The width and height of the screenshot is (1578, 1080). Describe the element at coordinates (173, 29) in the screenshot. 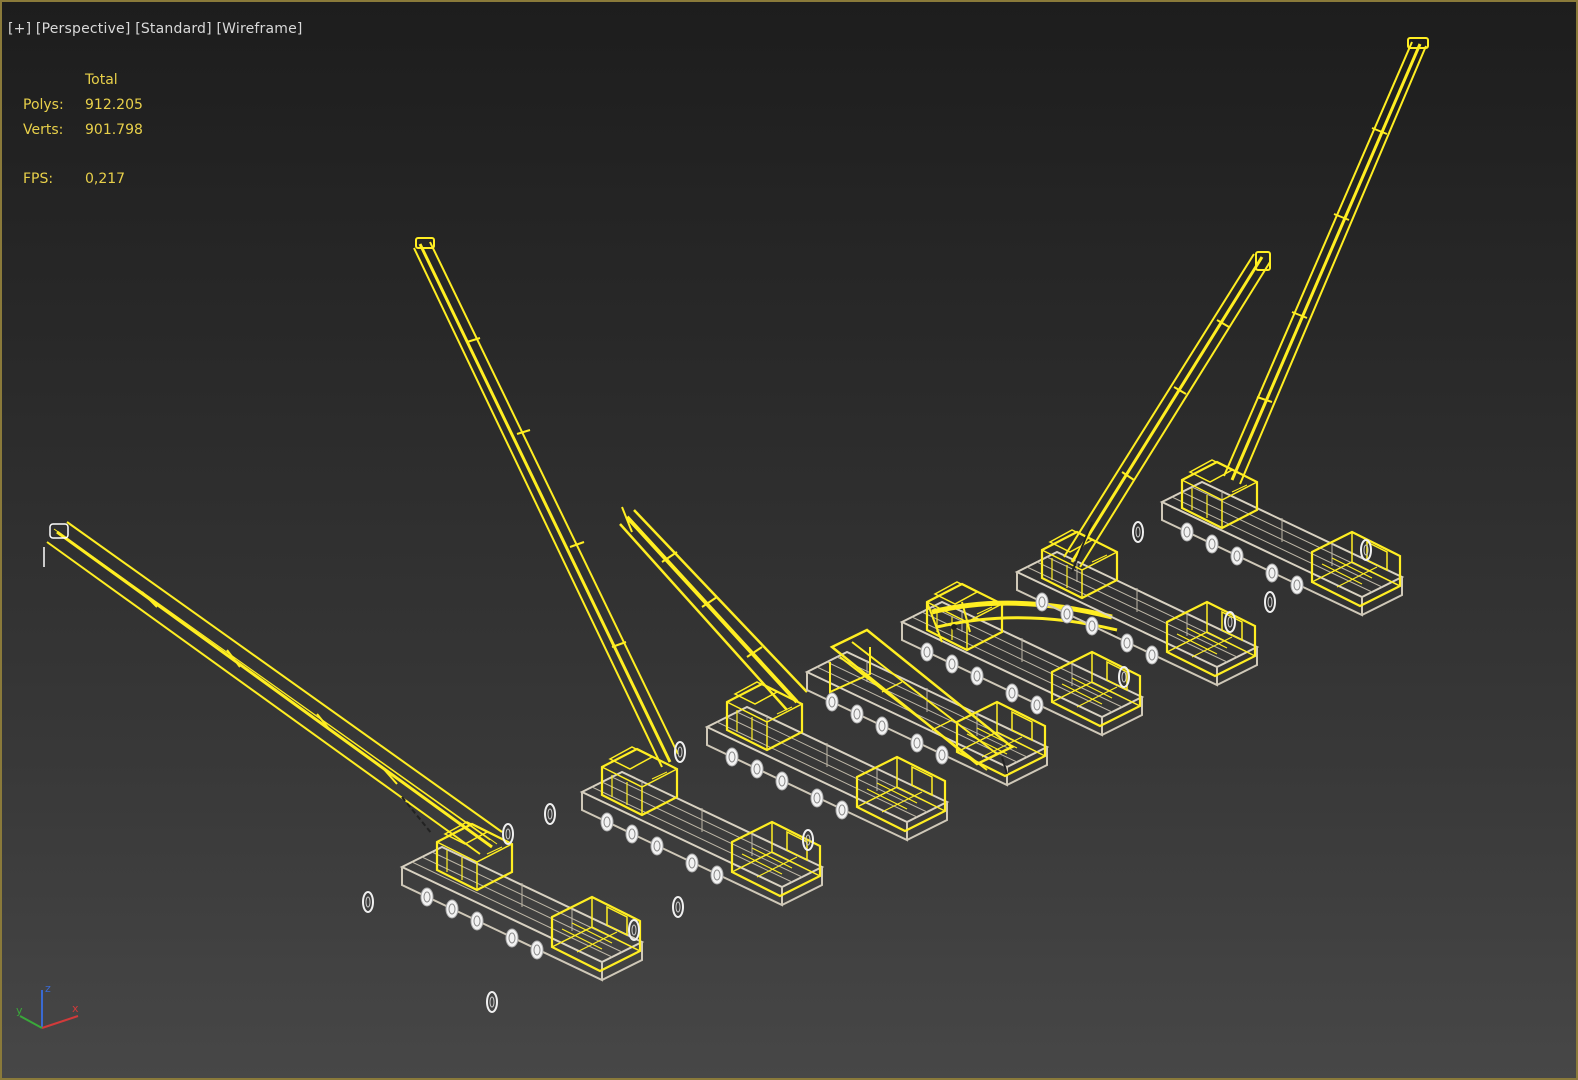

I see `viewport-shading-label: [Standard]` at that location.